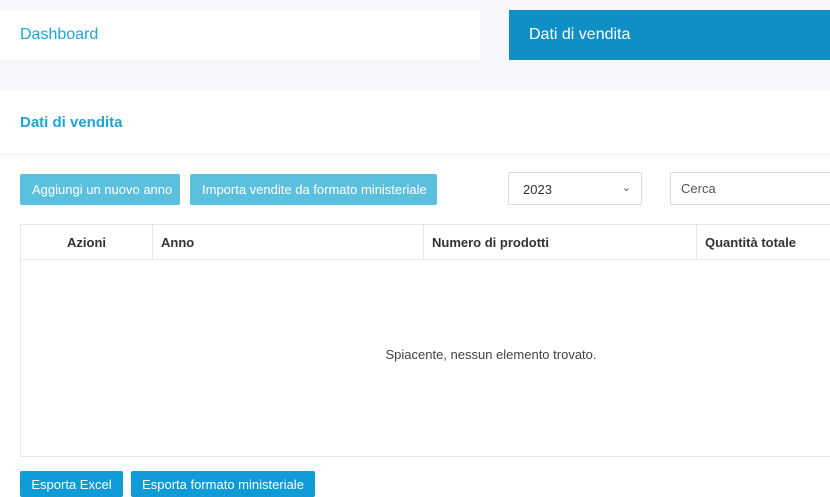 The image size is (830, 497). Describe the element at coordinates (750, 188) in the screenshot. I see `search-input` at that location.